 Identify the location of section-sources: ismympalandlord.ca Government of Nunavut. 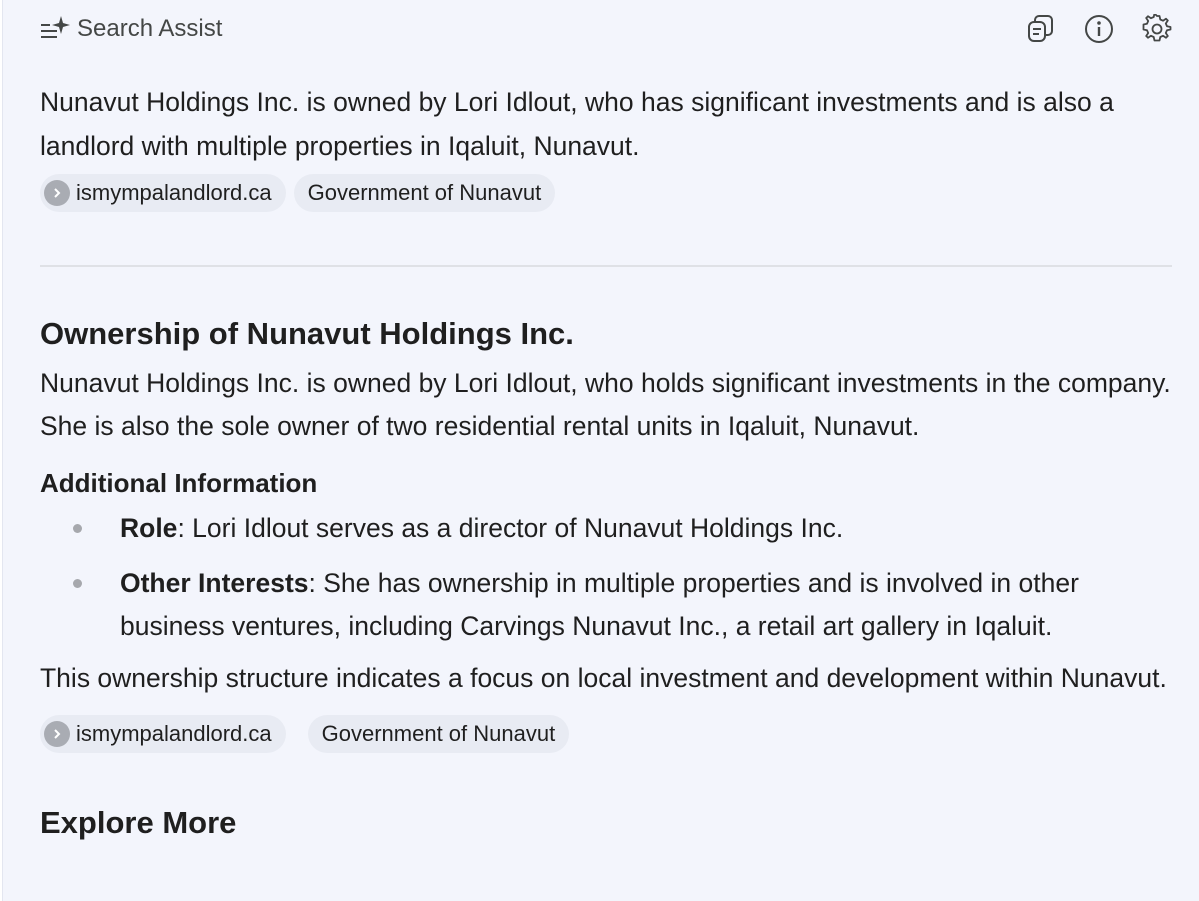
(606, 734).